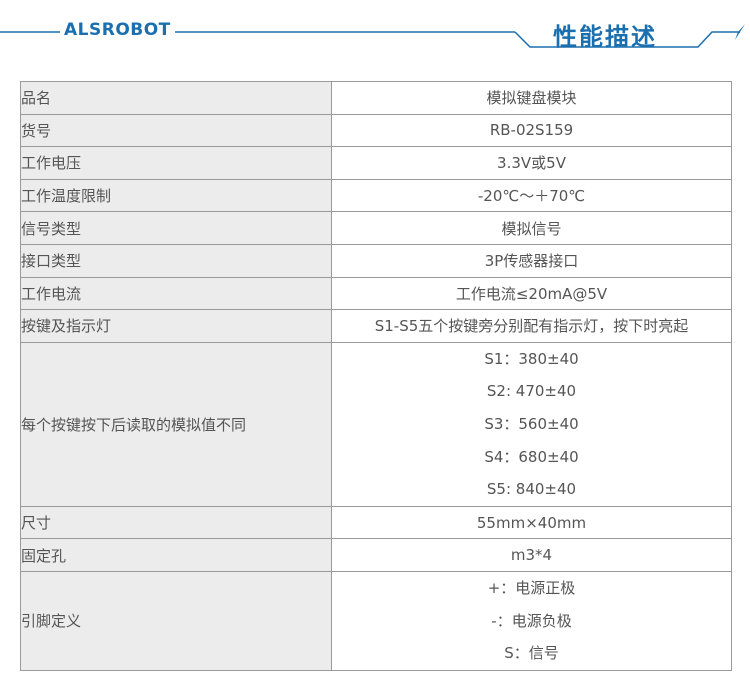 The height and width of the screenshot is (691, 750). I want to click on row-value: -20℃～＋70℃, so click(531, 195).